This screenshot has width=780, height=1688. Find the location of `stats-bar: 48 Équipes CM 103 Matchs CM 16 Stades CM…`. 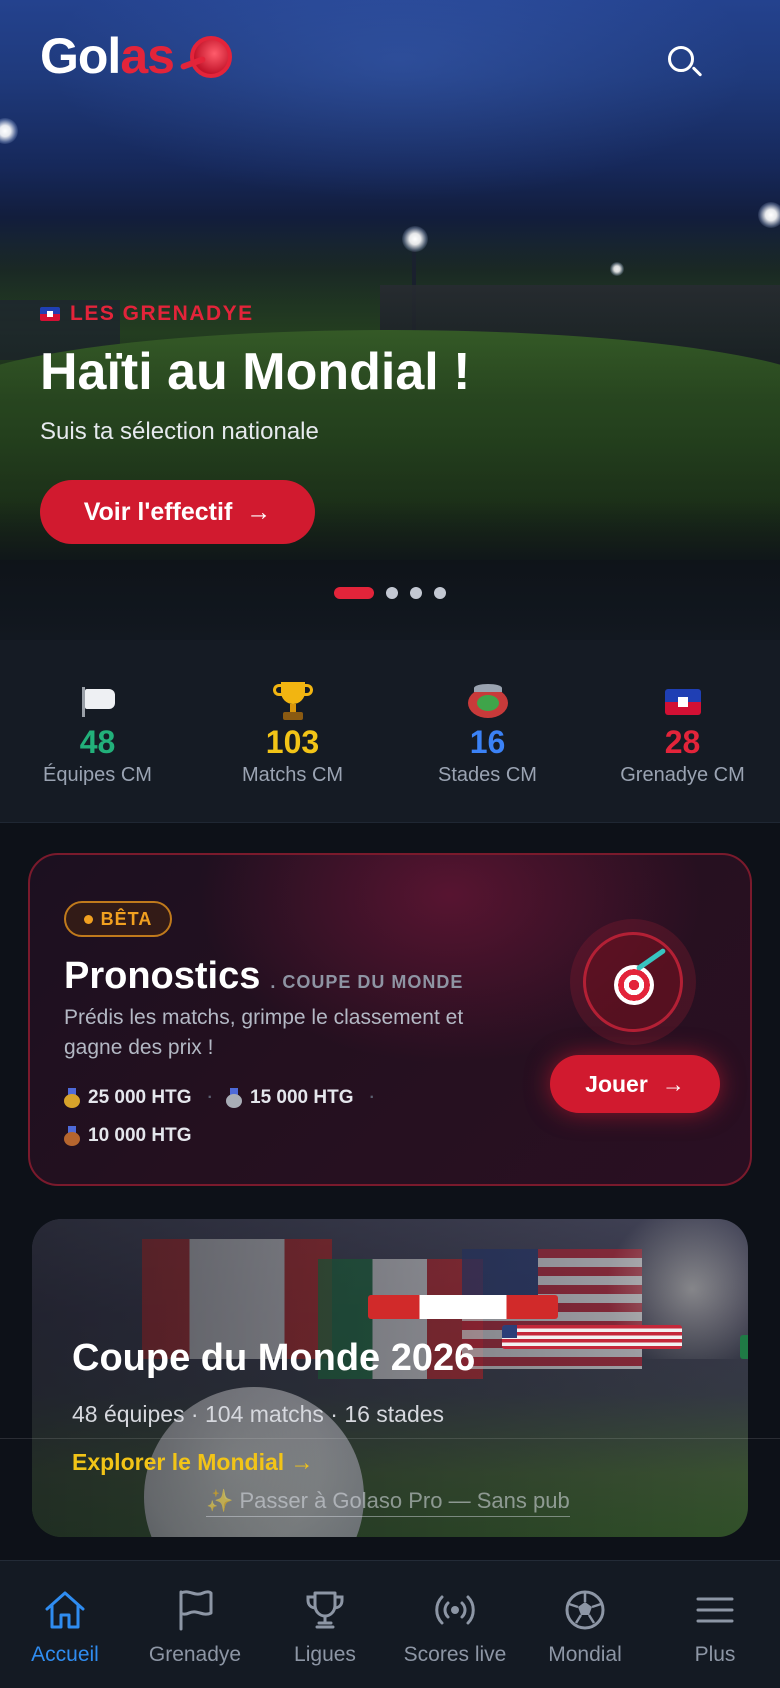

stats-bar: 48 Équipes CM 103 Matchs CM 16 Stades CM… is located at coordinates (390, 731).